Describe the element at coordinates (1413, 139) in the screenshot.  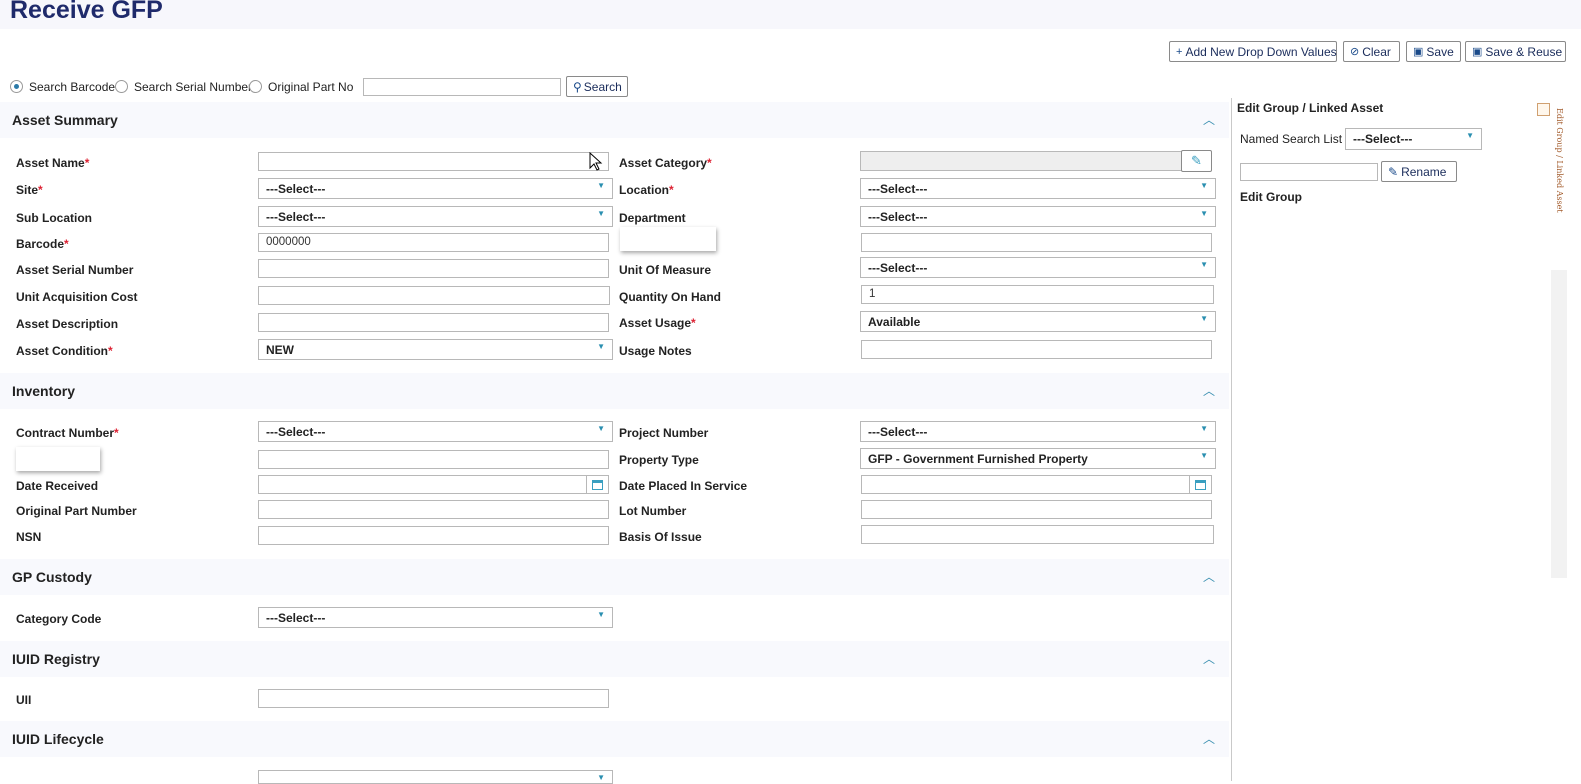
I see `named-search-select: ---Select--- ▼` at that location.